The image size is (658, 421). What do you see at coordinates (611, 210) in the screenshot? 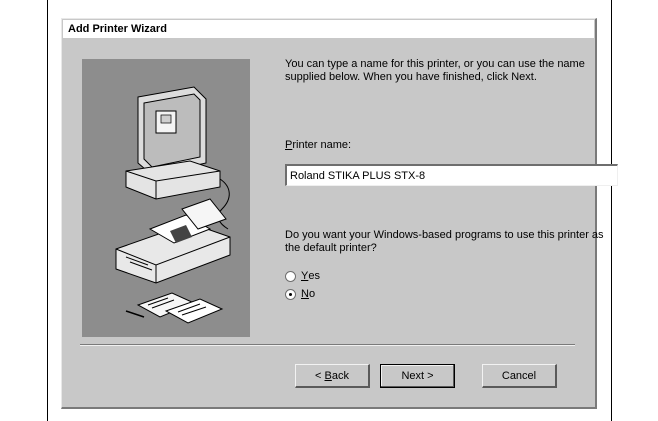
I see `frame-line-right` at bounding box center [611, 210].